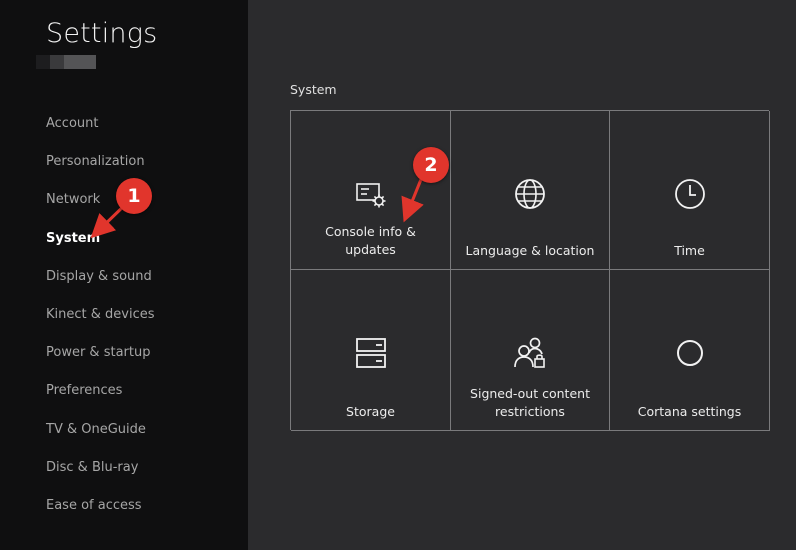 Image resolution: width=796 pixels, height=550 pixels. I want to click on tile-signed-out-content-restrictions: Signed-out content restrictions, so click(530, 350).